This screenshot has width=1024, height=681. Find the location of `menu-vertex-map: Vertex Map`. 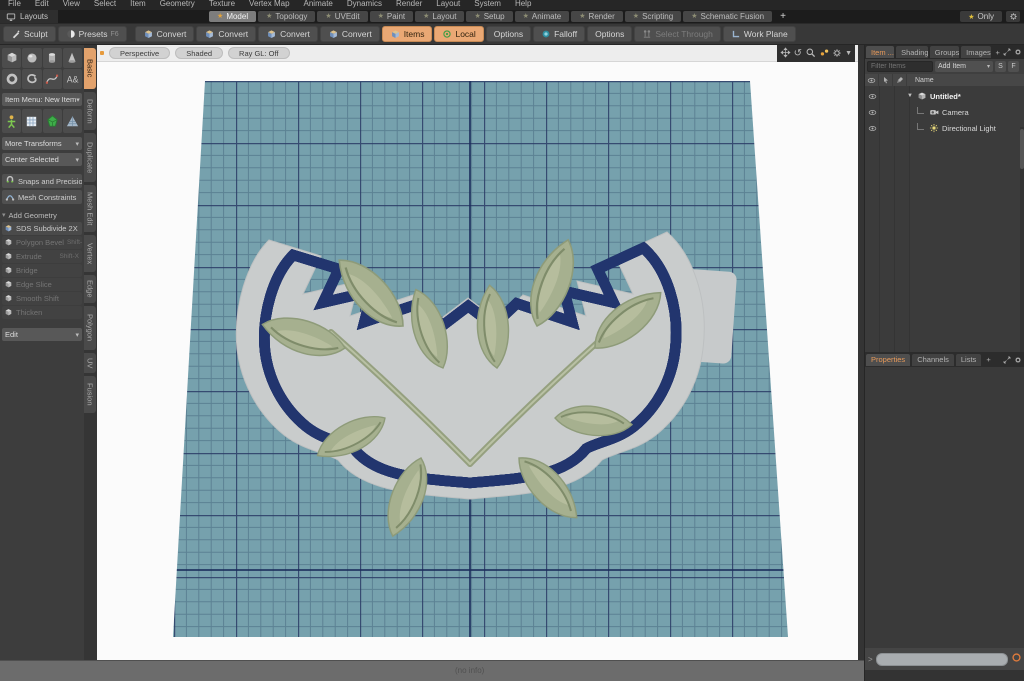

menu-vertex-map: Vertex Map is located at coordinates (269, 5).